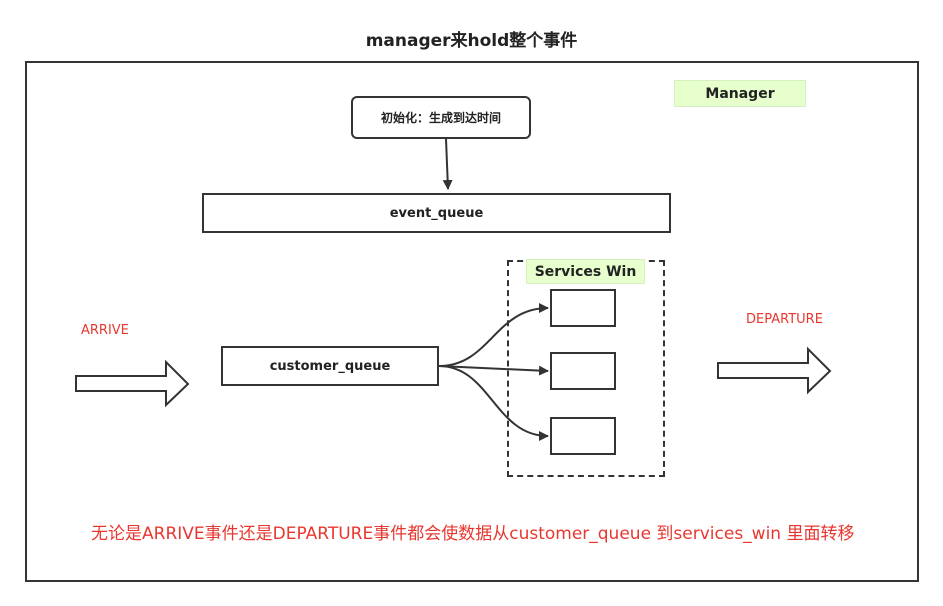 The height and width of the screenshot is (606, 943). What do you see at coordinates (132, 383) in the screenshot?
I see `arrive-block-arrow` at bounding box center [132, 383].